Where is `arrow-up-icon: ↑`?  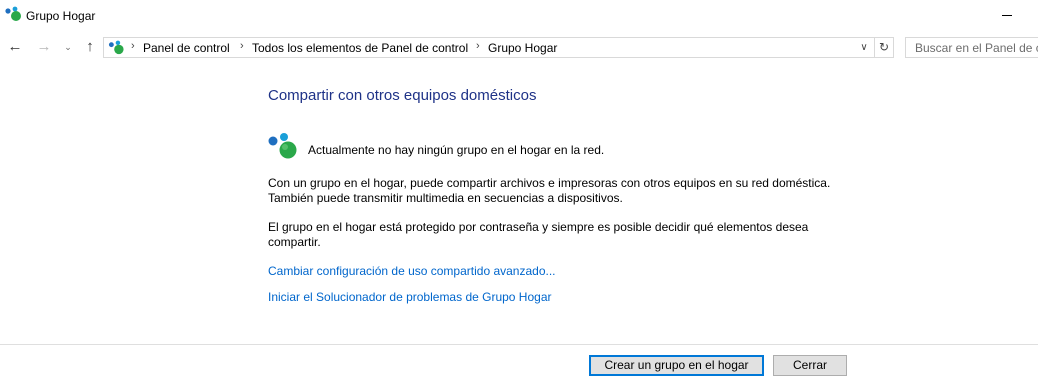 arrow-up-icon: ↑ is located at coordinates (90, 46).